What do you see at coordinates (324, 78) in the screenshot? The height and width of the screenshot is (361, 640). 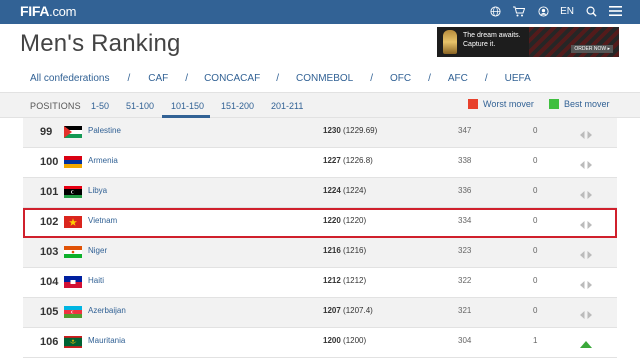 I see `conf-conmebol: CONMEBOL` at bounding box center [324, 78].